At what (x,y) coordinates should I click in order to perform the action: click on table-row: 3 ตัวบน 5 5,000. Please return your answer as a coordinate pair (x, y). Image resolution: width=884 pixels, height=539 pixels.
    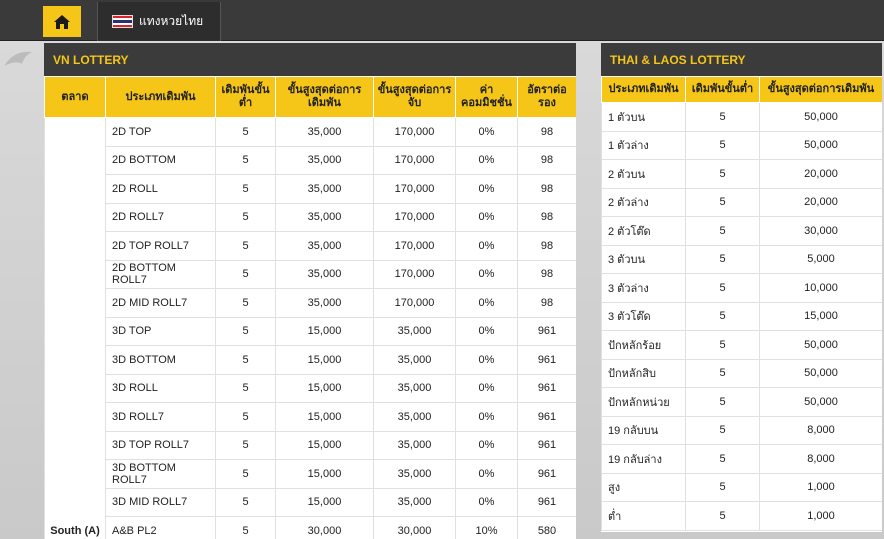
    Looking at the image, I should click on (741, 259).